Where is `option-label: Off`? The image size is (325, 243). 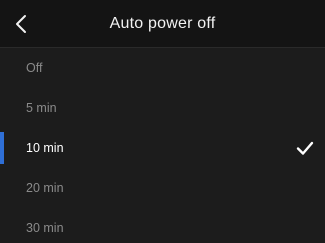 option-label: Off is located at coordinates (34, 68).